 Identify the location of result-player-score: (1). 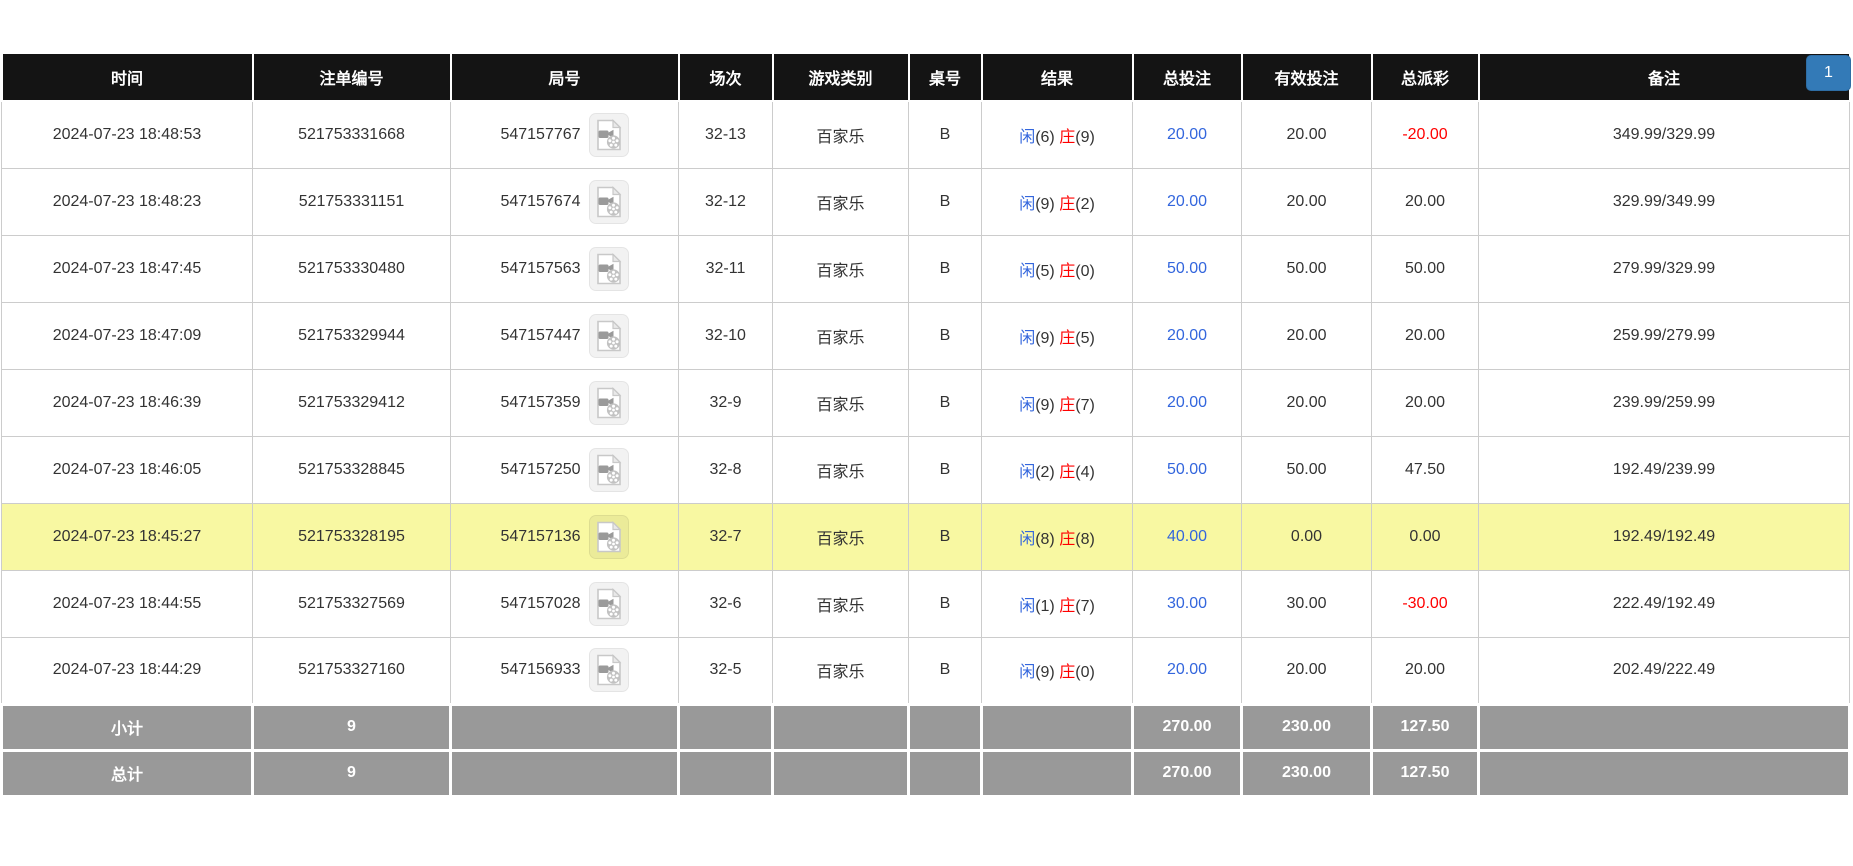
(1045, 606).